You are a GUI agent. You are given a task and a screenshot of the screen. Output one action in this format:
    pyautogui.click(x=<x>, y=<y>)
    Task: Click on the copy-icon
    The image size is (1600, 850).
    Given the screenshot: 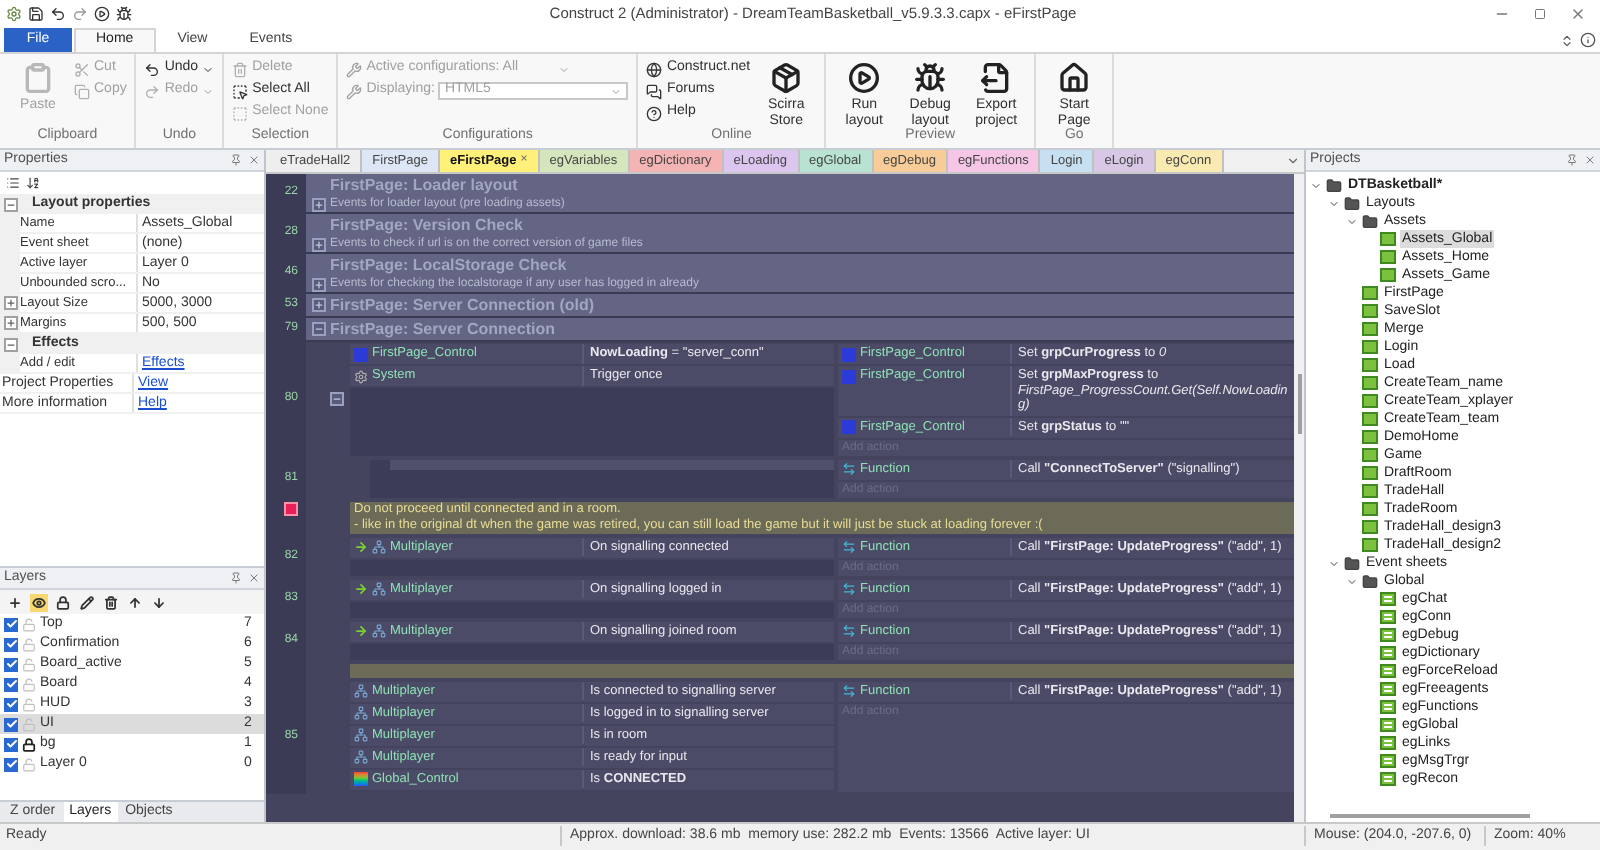 What is the action you would take?
    pyautogui.click(x=82, y=91)
    